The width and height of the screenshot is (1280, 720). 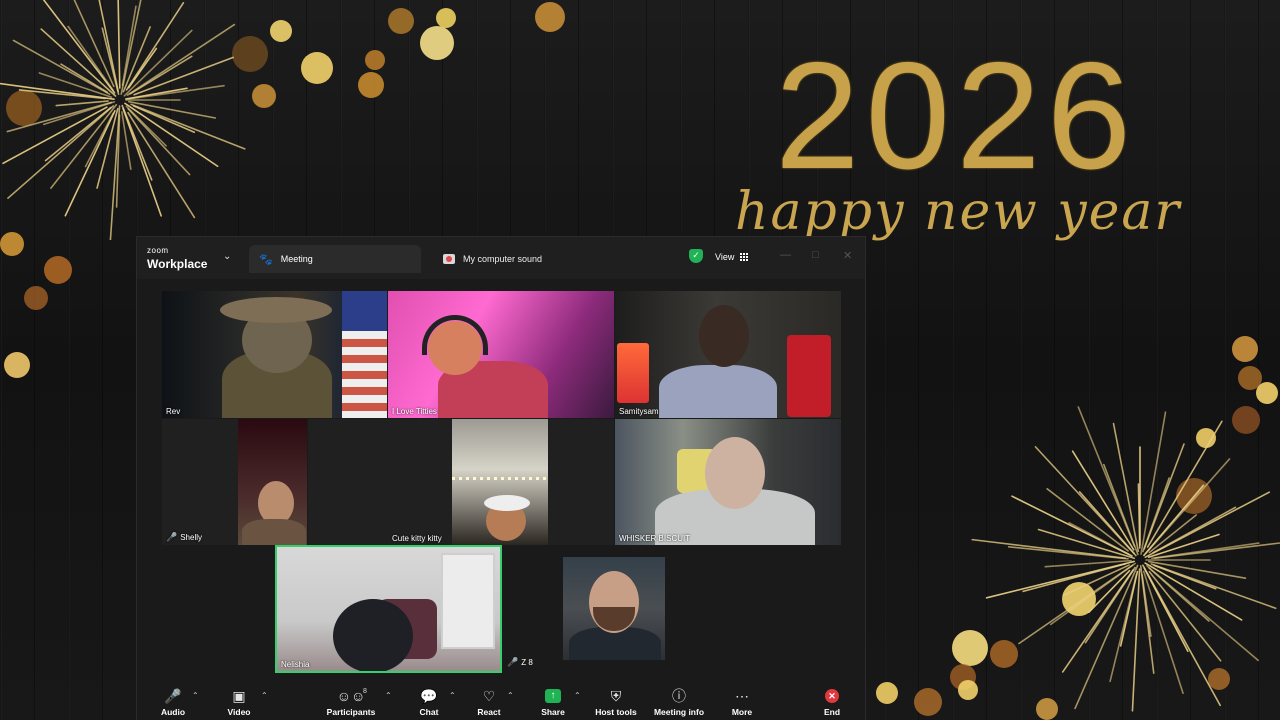 I want to click on chat-options-caret: ⌃, so click(x=452, y=695).